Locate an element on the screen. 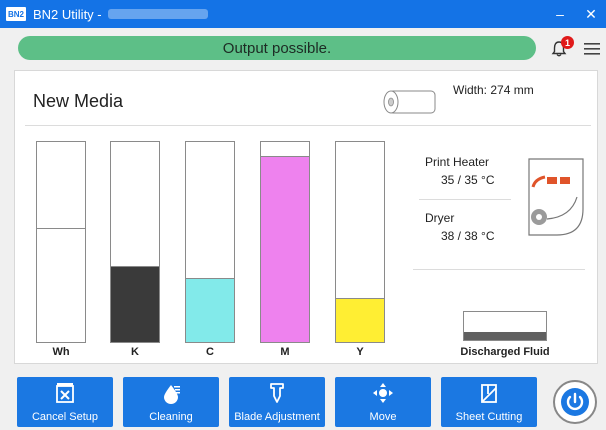 The image size is (606, 430). ink-label-k: K is located at coordinates (135, 352).